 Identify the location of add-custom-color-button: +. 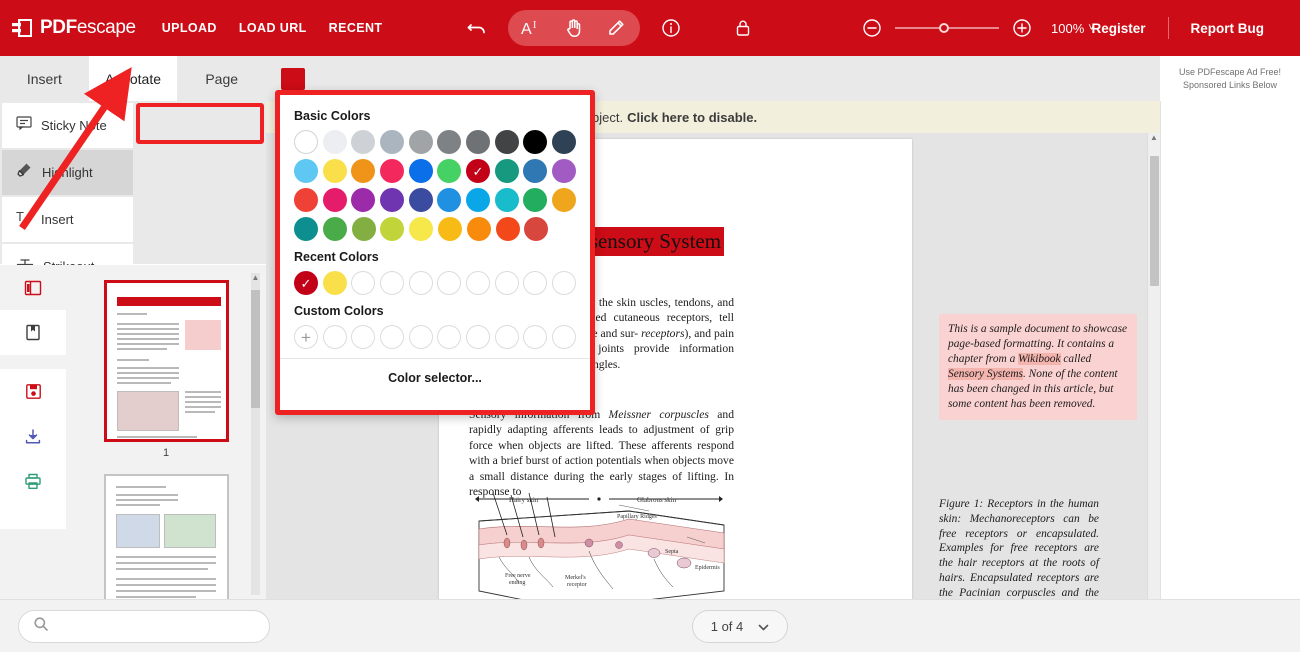
(306, 337).